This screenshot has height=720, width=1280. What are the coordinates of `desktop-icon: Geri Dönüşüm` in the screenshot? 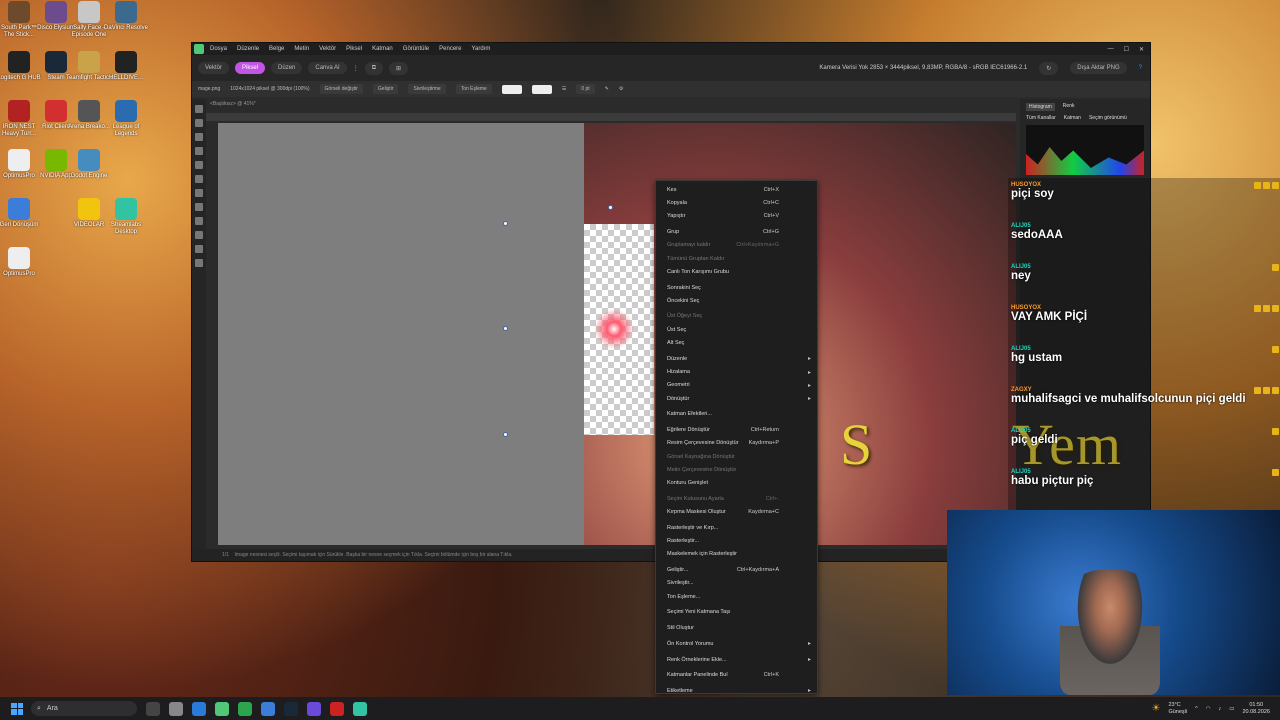 It's located at (21, 213).